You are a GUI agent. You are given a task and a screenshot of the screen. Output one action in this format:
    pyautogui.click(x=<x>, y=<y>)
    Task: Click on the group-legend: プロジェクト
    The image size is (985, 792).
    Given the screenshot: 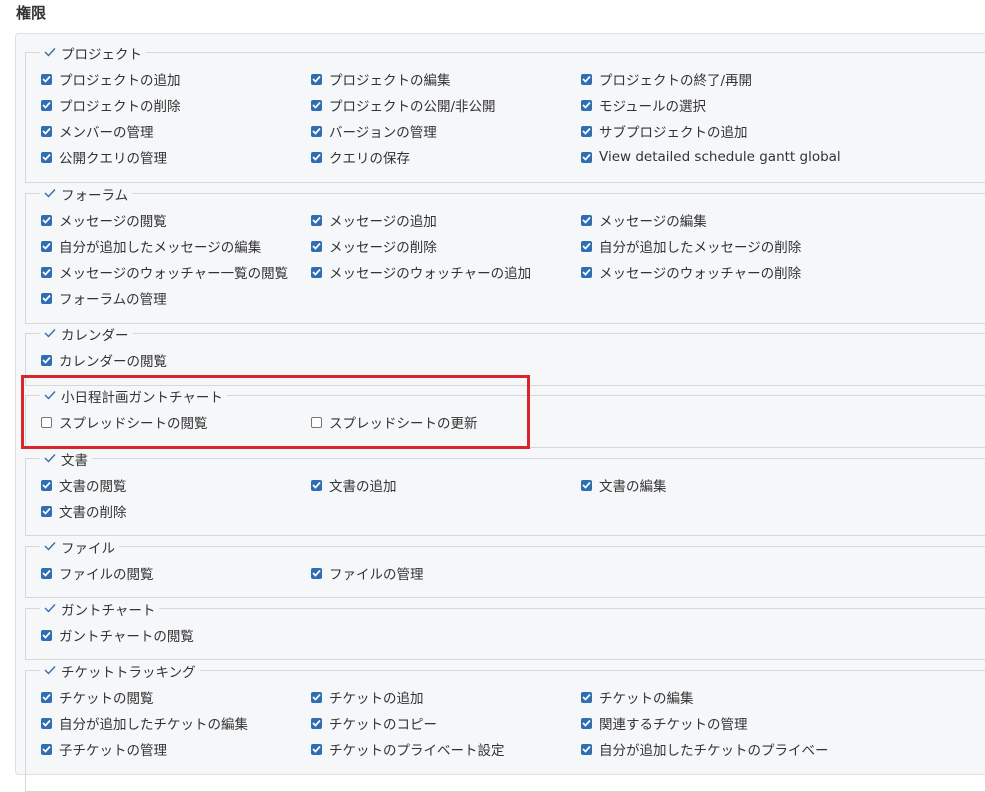 What is the action you would take?
    pyautogui.click(x=93, y=53)
    